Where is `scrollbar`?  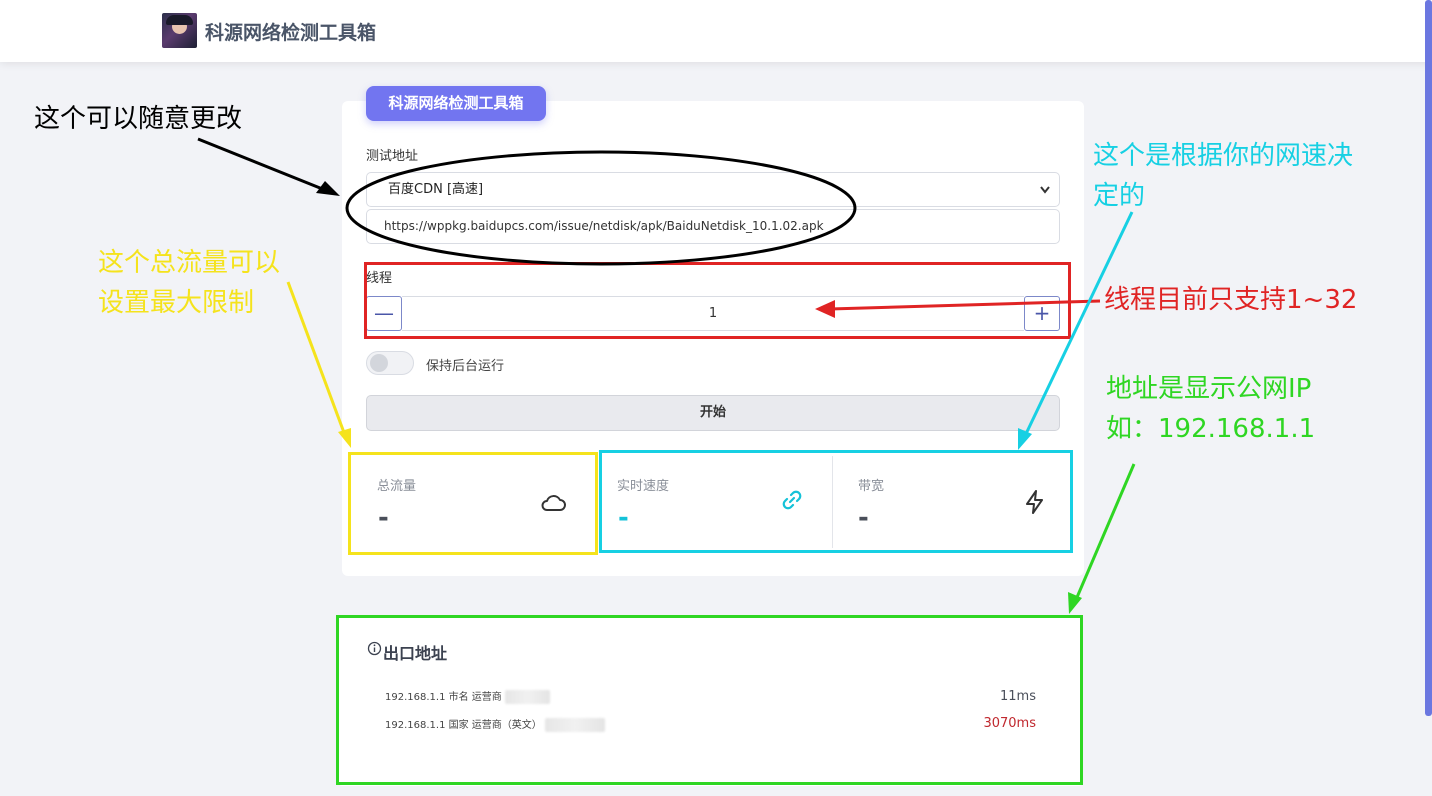
scrollbar is located at coordinates (1428, 358).